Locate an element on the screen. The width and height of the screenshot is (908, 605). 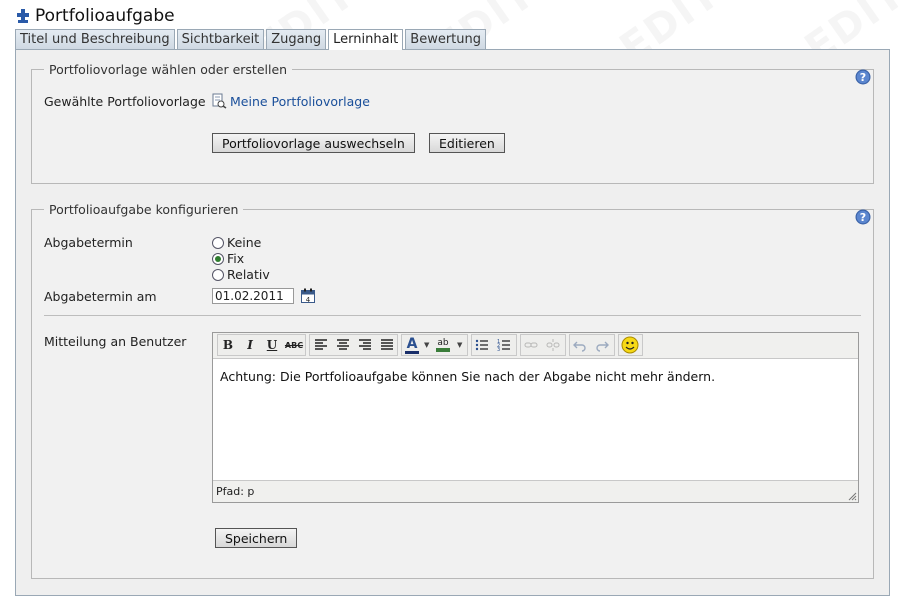
radio-label: Relativ is located at coordinates (248, 274).